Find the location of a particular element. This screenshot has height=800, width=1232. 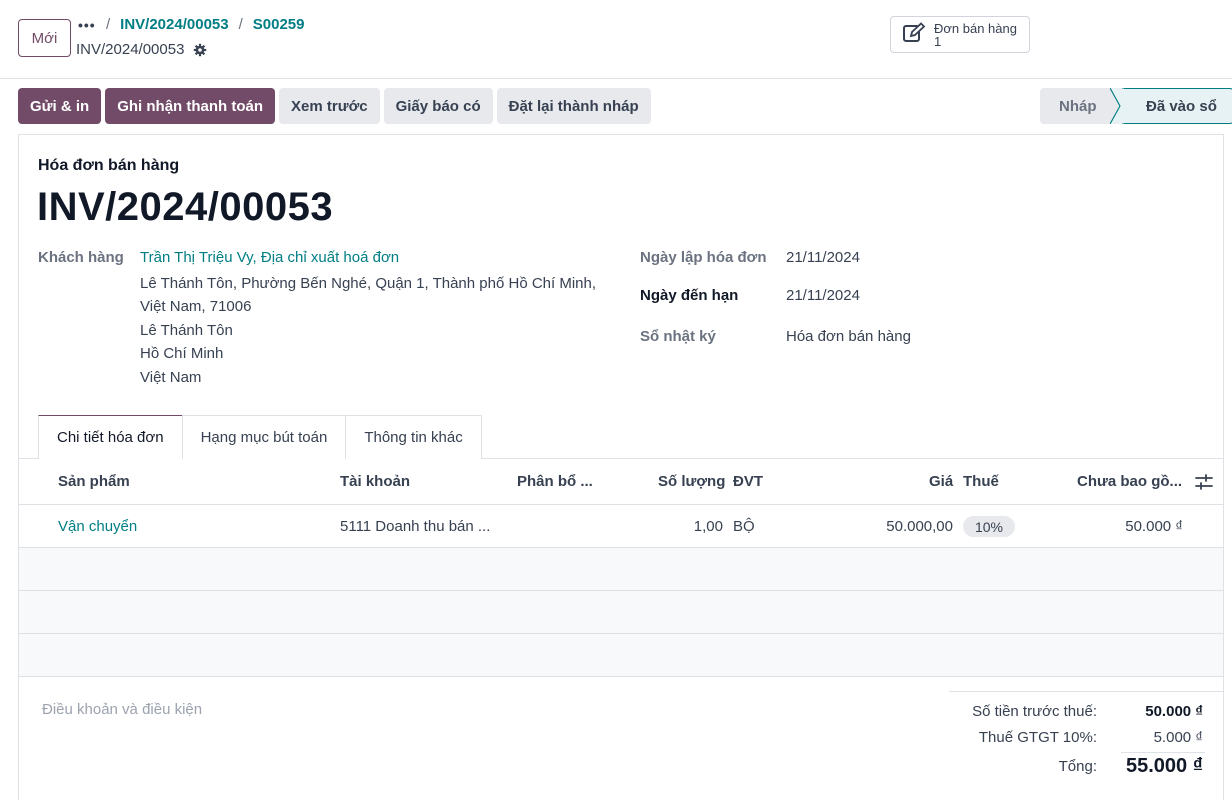

address-line: Việt Nam is located at coordinates (171, 377).